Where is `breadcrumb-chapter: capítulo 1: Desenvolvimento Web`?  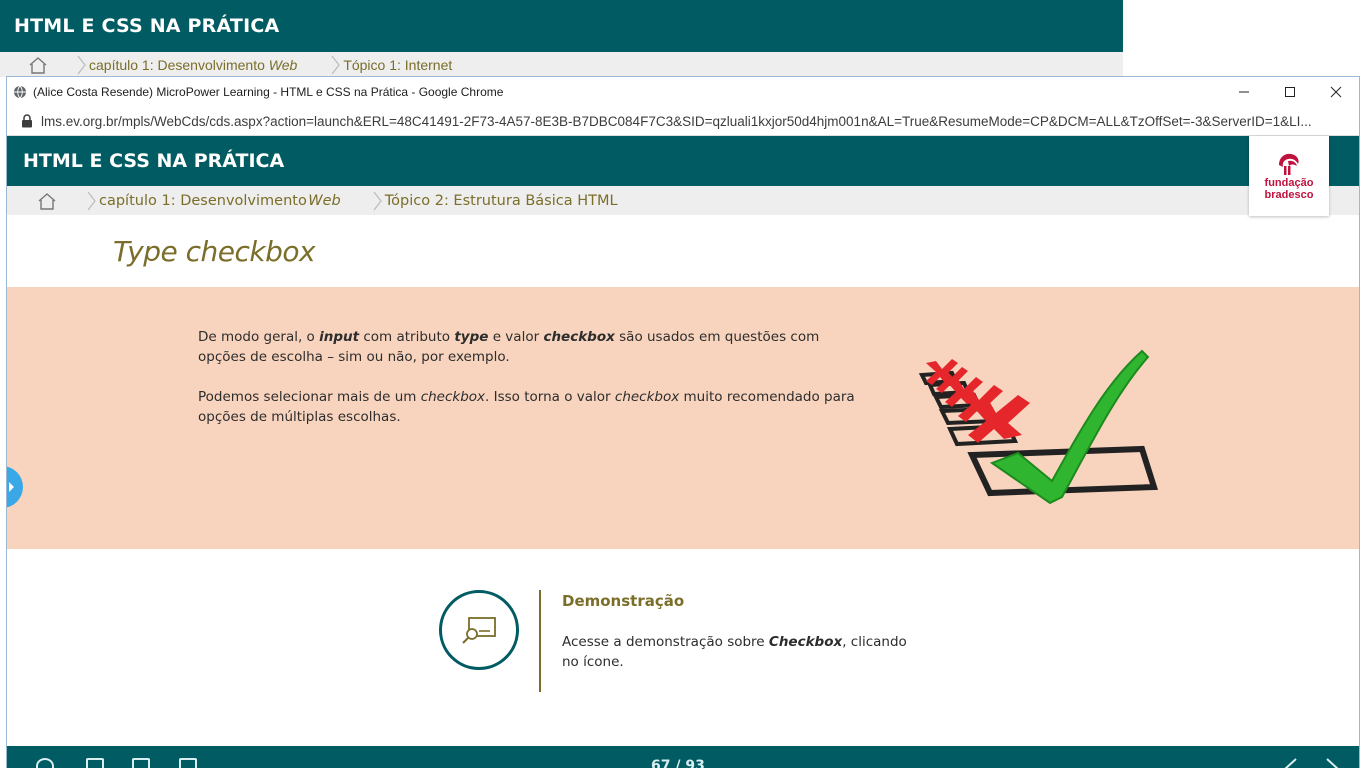 breadcrumb-chapter: capítulo 1: Desenvolvimento Web is located at coordinates (220, 201).